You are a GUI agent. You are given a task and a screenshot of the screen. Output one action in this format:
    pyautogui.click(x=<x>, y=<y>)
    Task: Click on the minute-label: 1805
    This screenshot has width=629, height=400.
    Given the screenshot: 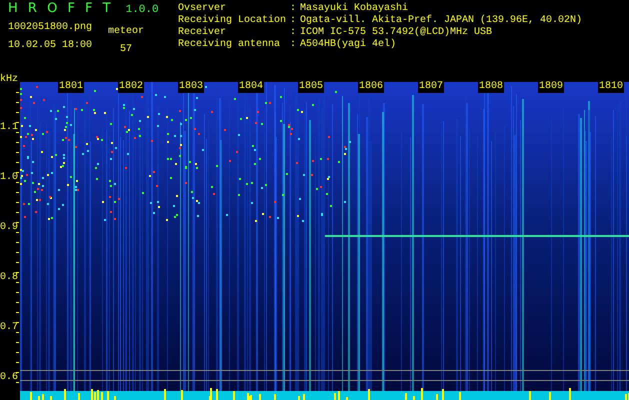 What is the action you would take?
    pyautogui.click(x=311, y=87)
    